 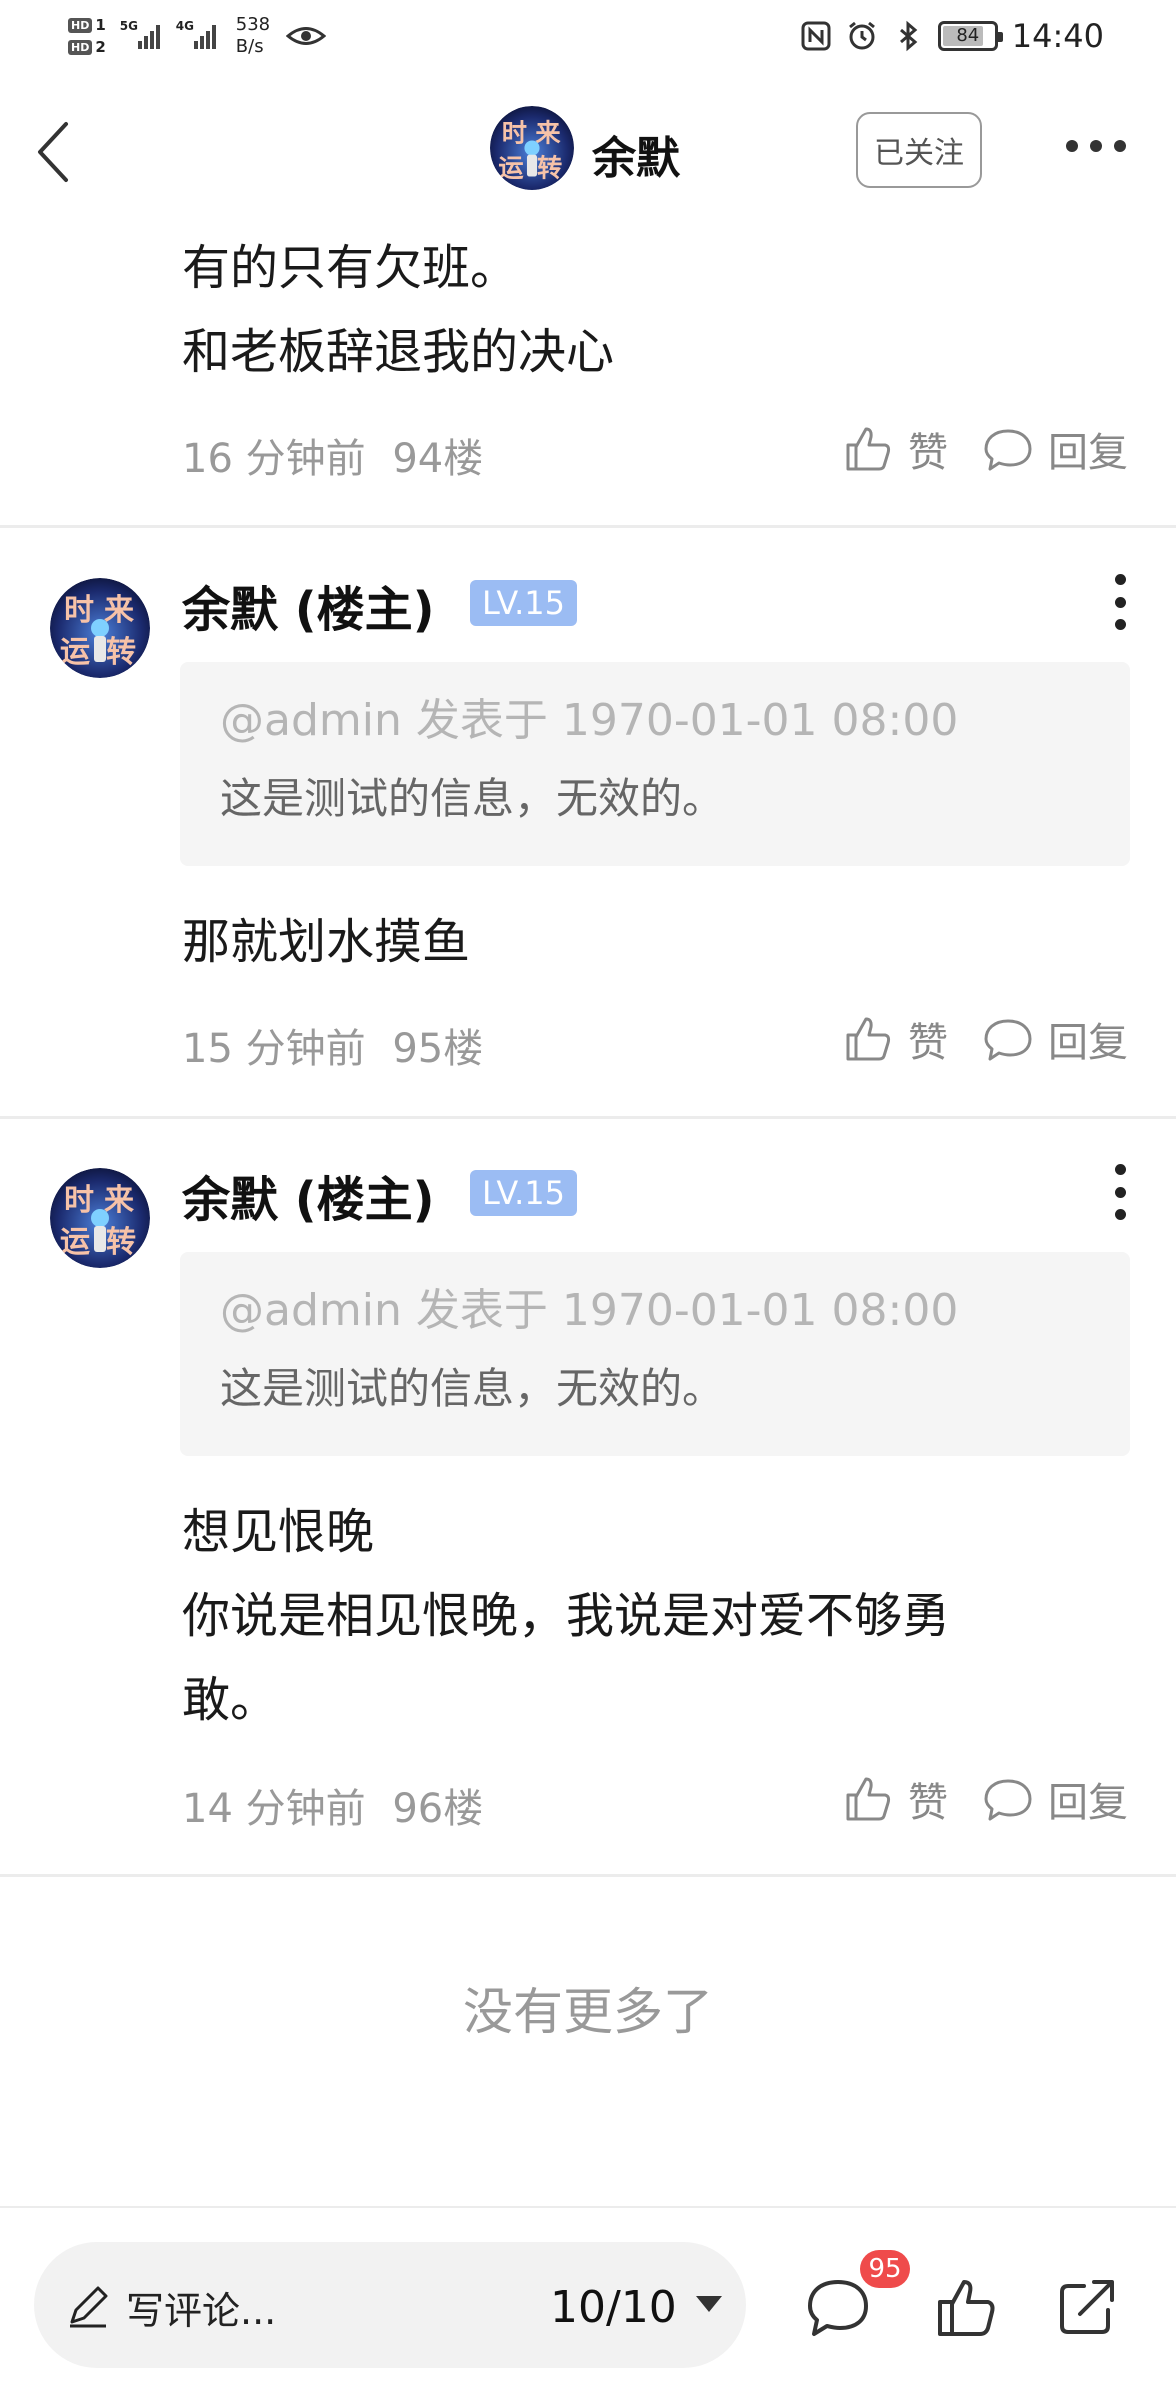 What do you see at coordinates (885, 2269) in the screenshot?
I see `comment-count-badge: 95` at bounding box center [885, 2269].